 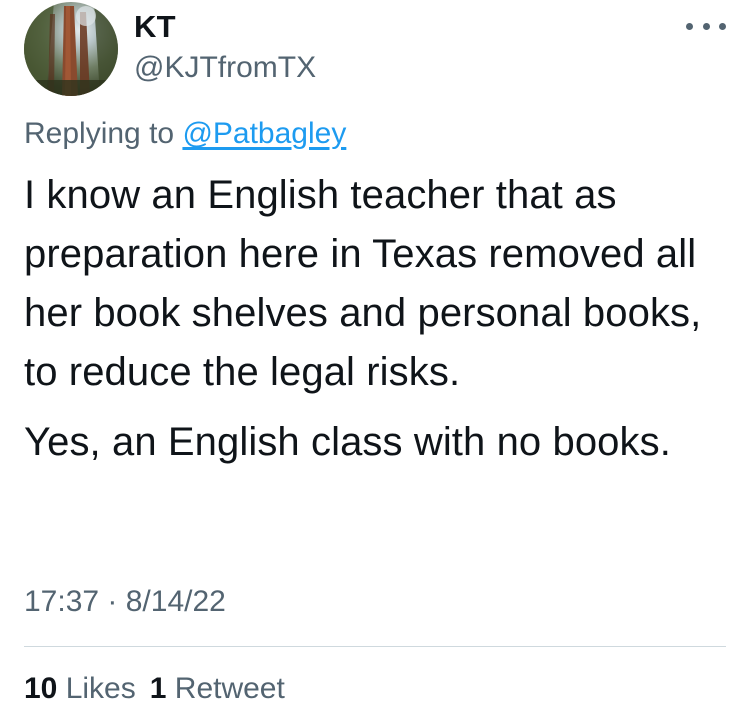 I want to click on retweets-stat: 1 Retweet, so click(x=217, y=688).